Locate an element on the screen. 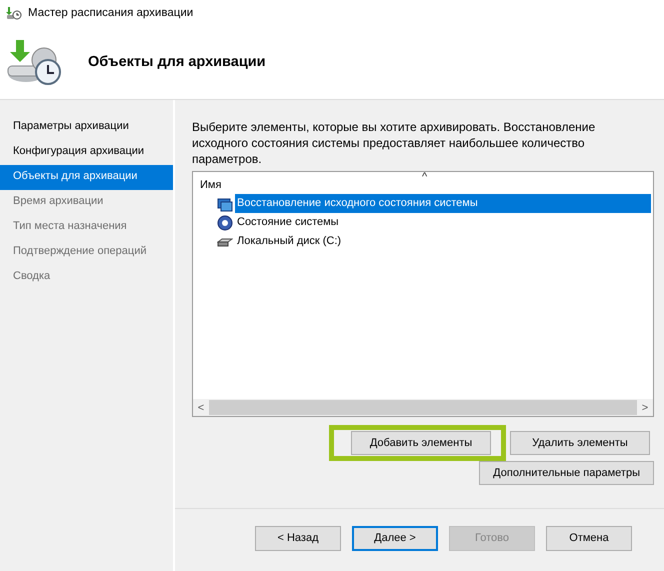 The height and width of the screenshot is (571, 664). advanced-button: Дополнительные параметры is located at coordinates (566, 473).